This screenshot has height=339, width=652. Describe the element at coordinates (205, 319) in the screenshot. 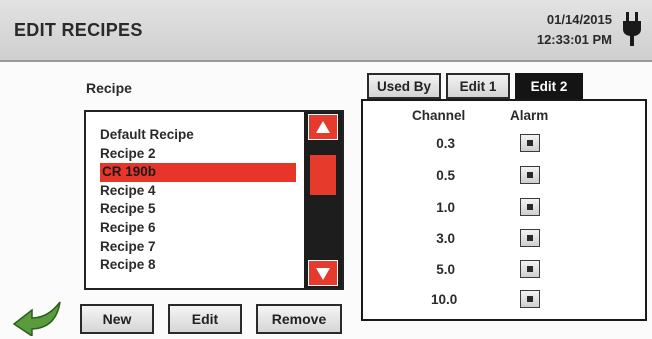

I see `edit-button: Edit` at that location.